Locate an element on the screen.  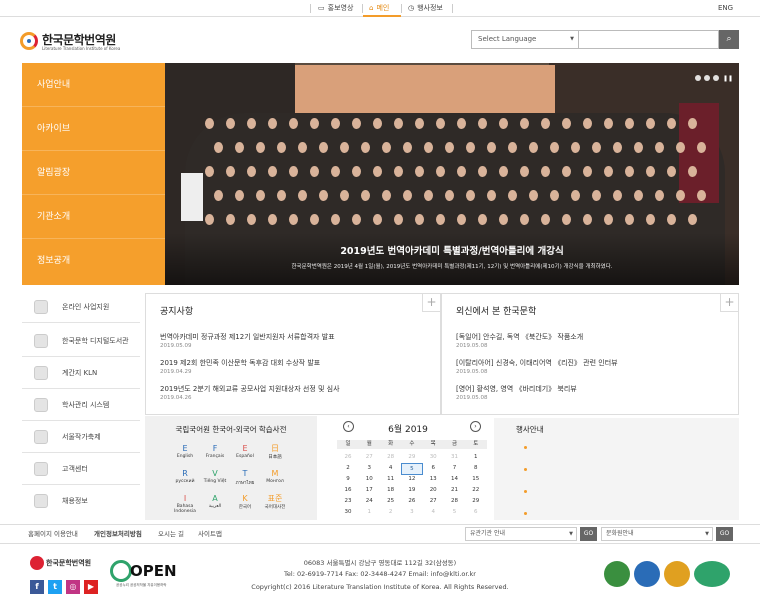
dictionary-language-link: V Tiếng Việt is located at coordinates (215, 479).